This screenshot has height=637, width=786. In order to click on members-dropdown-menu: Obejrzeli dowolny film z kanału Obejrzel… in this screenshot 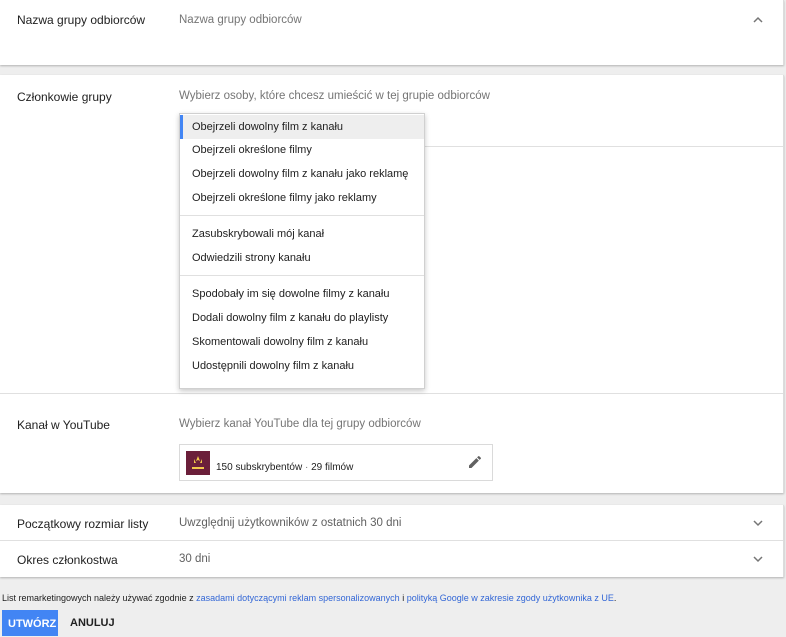, I will do `click(302, 251)`.